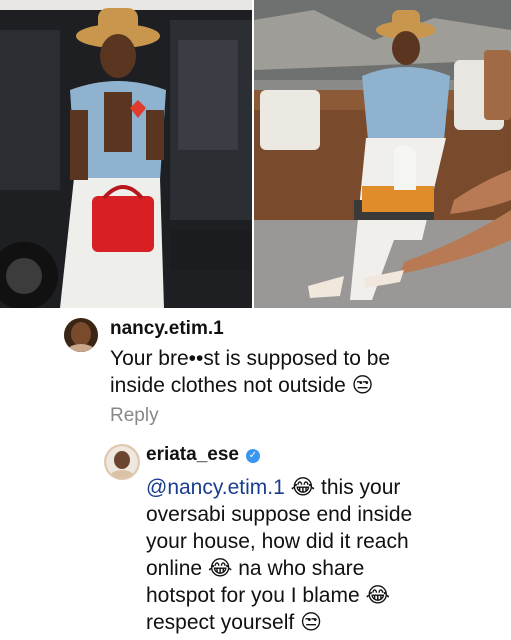  What do you see at coordinates (192, 455) in the screenshot?
I see `comment-username: eriata_ese` at bounding box center [192, 455].